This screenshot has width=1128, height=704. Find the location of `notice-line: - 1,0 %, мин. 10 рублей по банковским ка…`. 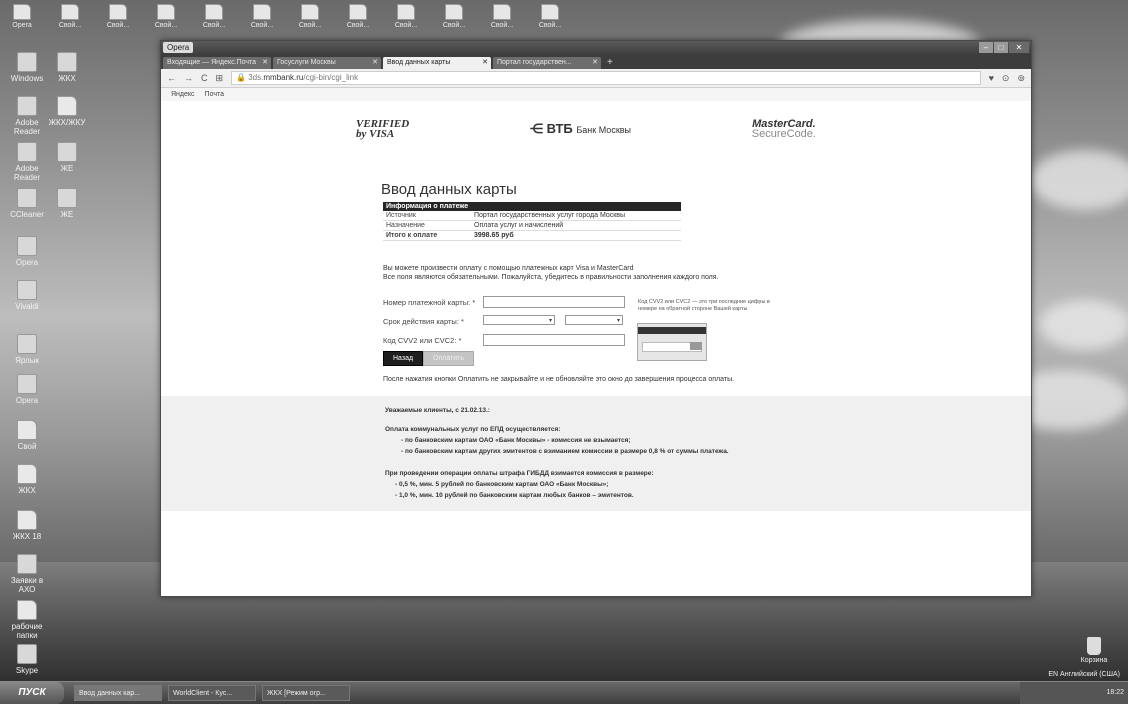

notice-line: - 1,0 %, мин. 10 рублей по банковским ка… is located at coordinates (514, 495).